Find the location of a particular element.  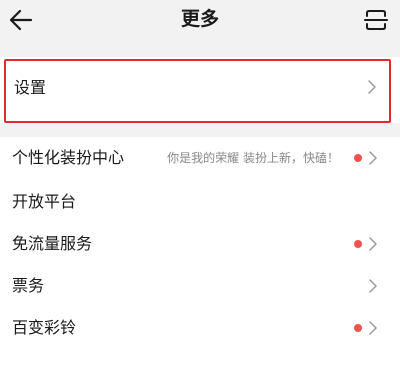

list-item-ringtone: 百变彩铃 is located at coordinates (200, 328).